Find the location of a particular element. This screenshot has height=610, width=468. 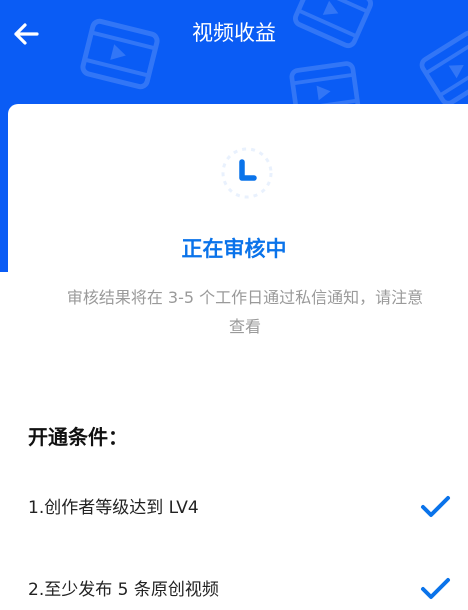

reviewing-hourglass-icon is located at coordinates (247, 173).